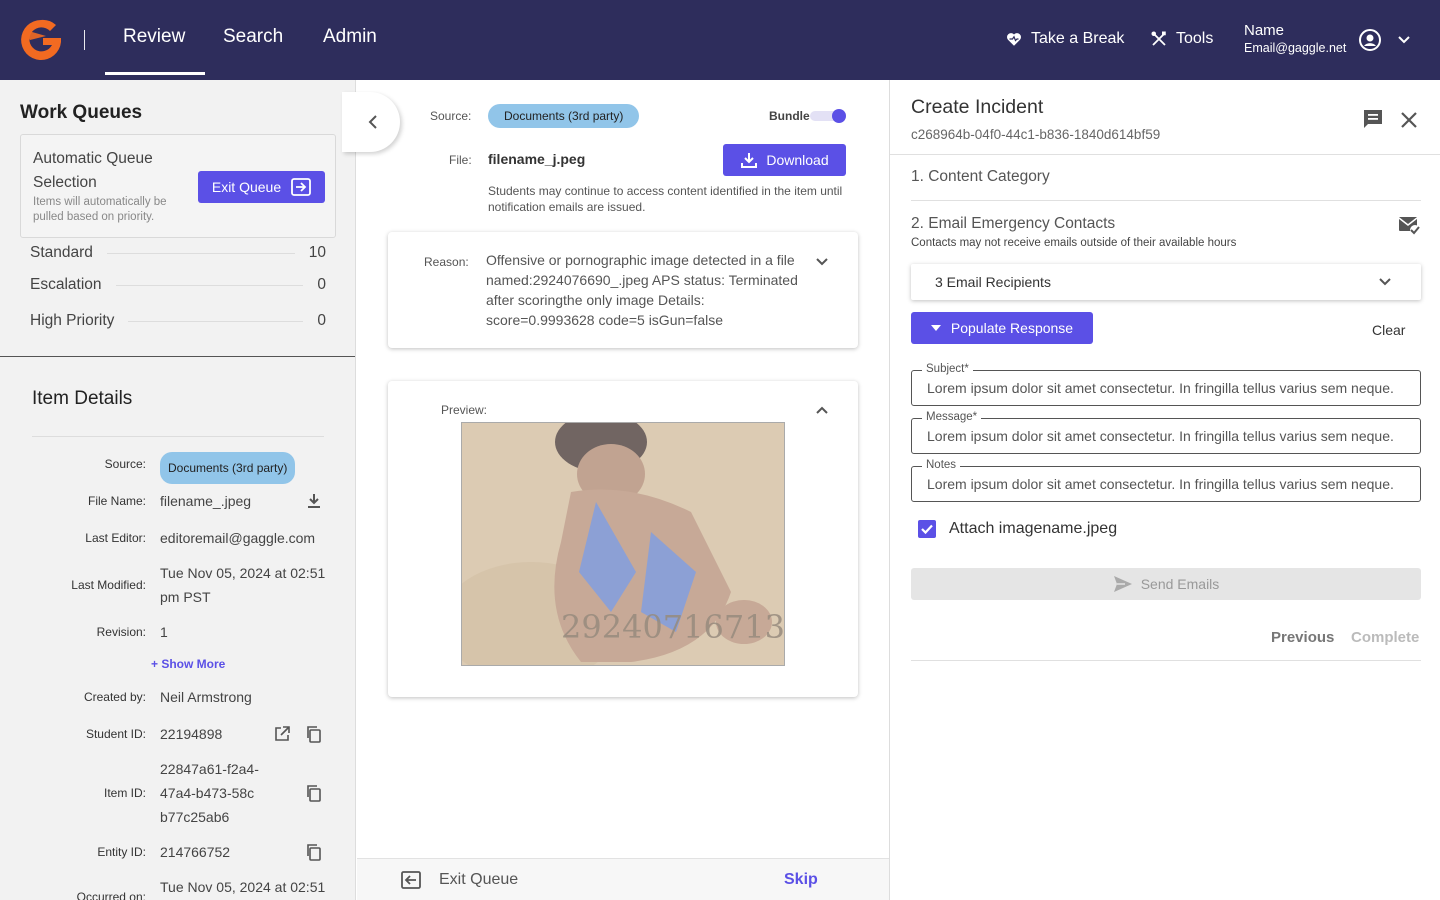 The width and height of the screenshot is (1440, 900). I want to click on work-queues-title: Work Queues, so click(81, 112).